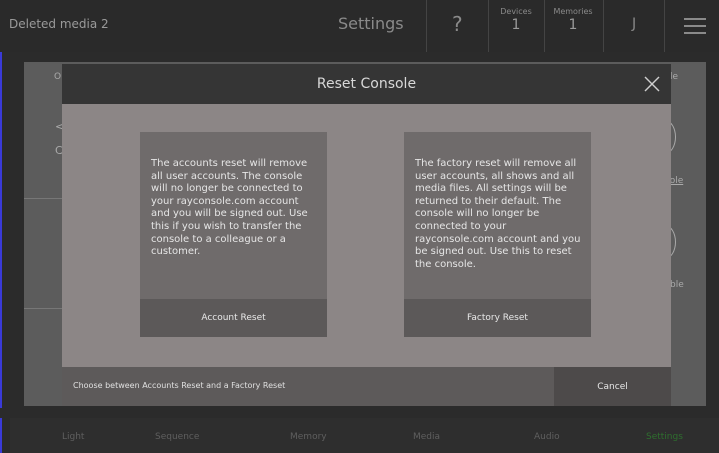 This screenshot has height=453, width=719. Describe the element at coordinates (547, 437) in the screenshot. I see `nav-audio: Audio` at that location.